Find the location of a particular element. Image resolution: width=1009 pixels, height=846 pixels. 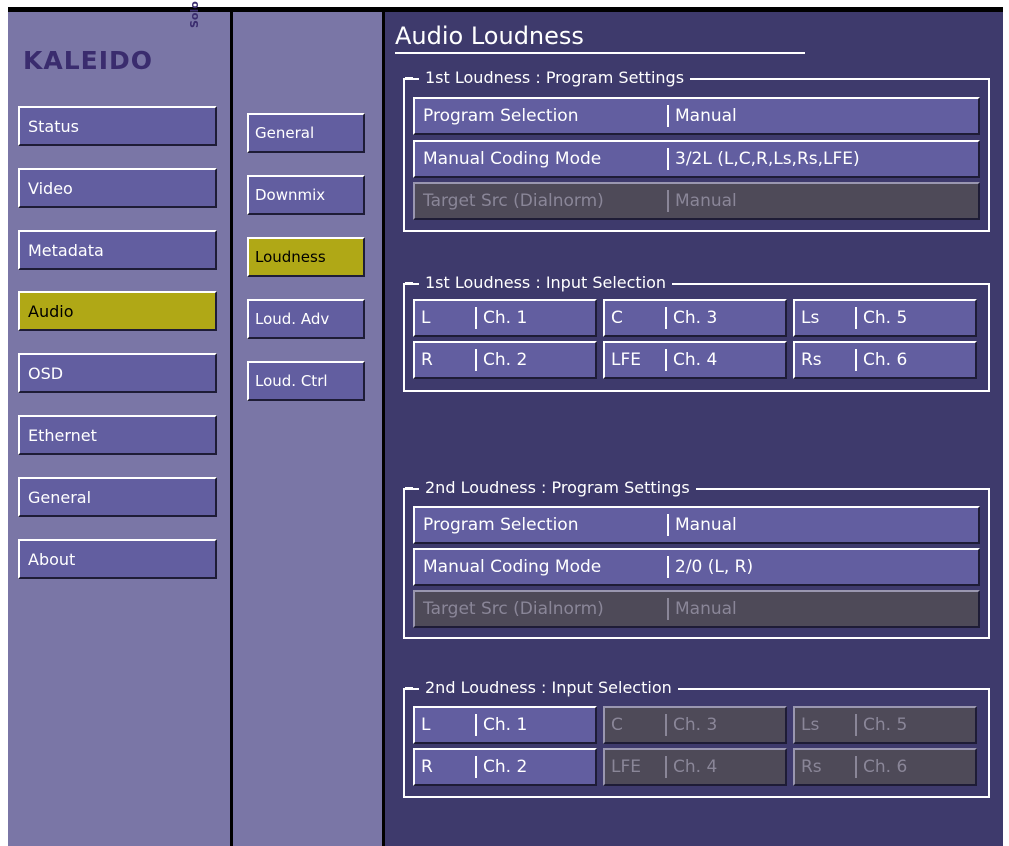

nav-status-button: Status is located at coordinates (117, 126).